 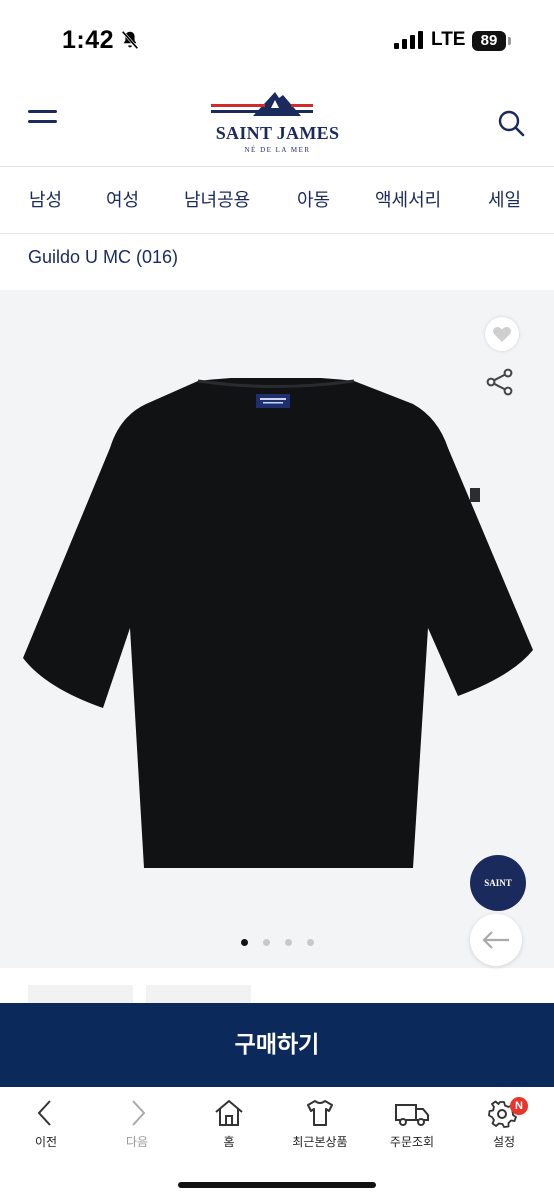 What do you see at coordinates (320, 1113) in the screenshot?
I see `tshirt-icon` at bounding box center [320, 1113].